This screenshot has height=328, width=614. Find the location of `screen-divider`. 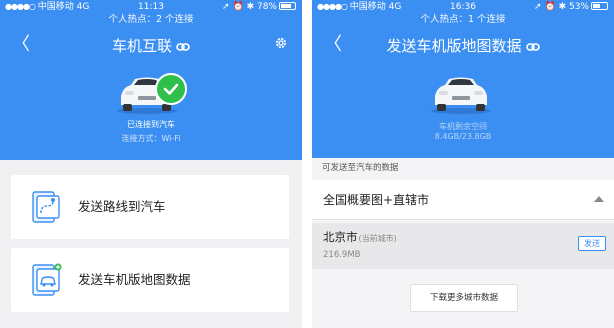

screen-divider is located at coordinates (307, 164).